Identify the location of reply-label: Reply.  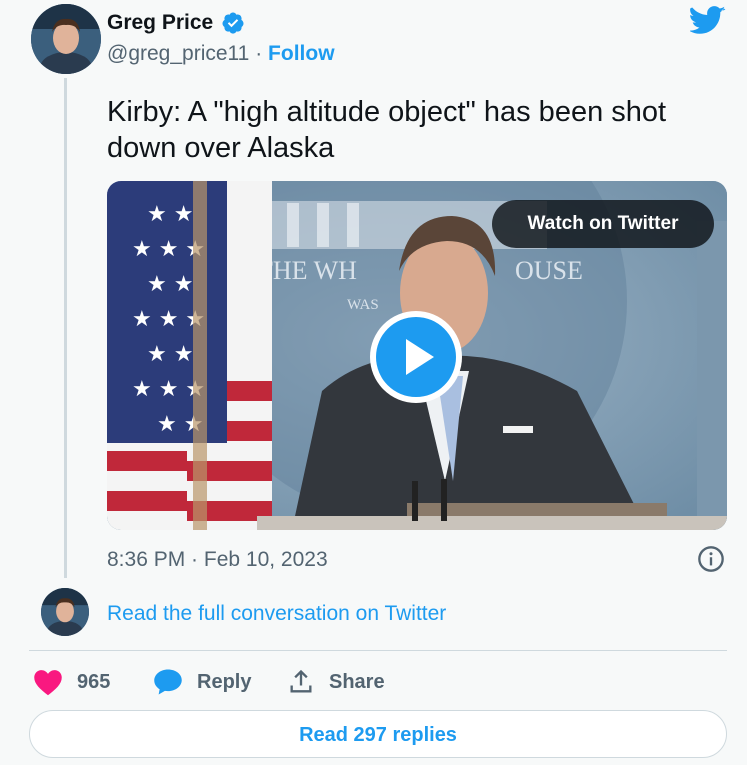
(224, 681).